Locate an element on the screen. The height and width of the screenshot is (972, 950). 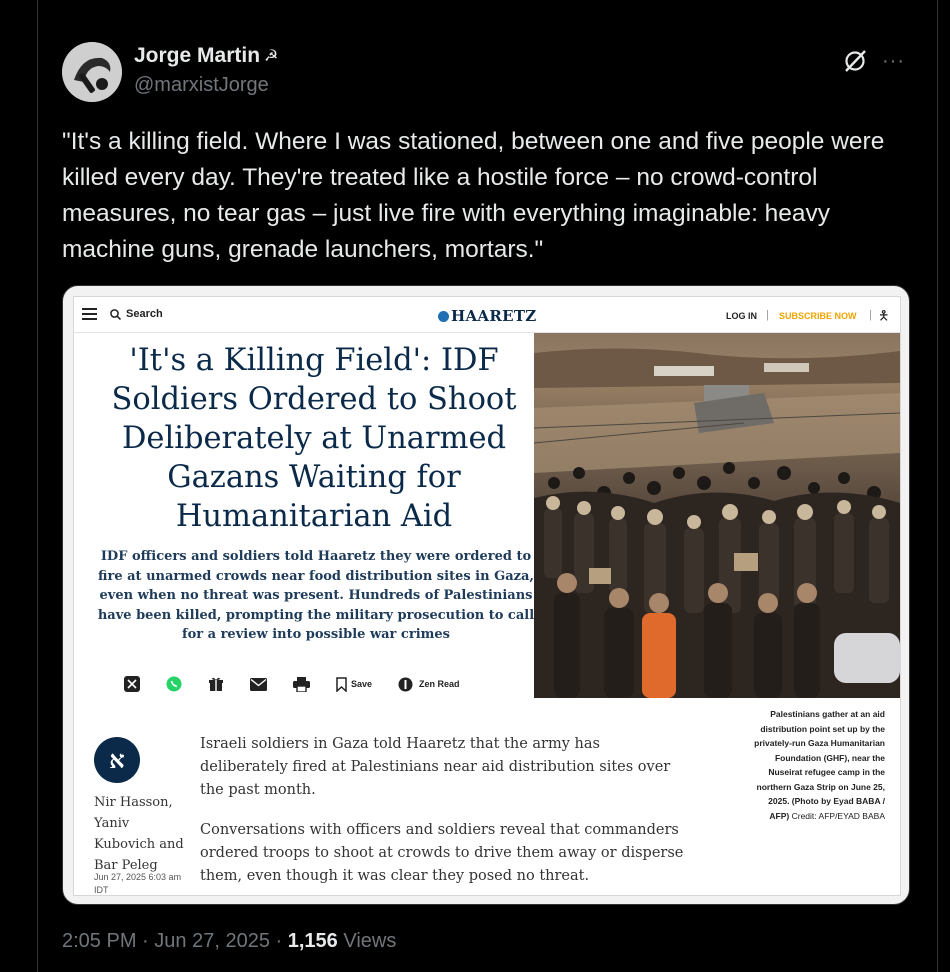
print-icon is located at coordinates (301, 684).